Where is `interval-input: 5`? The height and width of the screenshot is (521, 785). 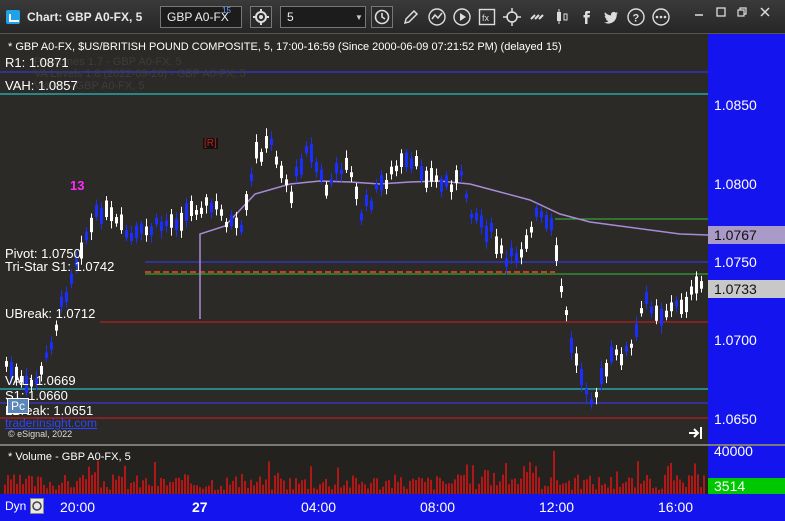 interval-input: 5 is located at coordinates (323, 17).